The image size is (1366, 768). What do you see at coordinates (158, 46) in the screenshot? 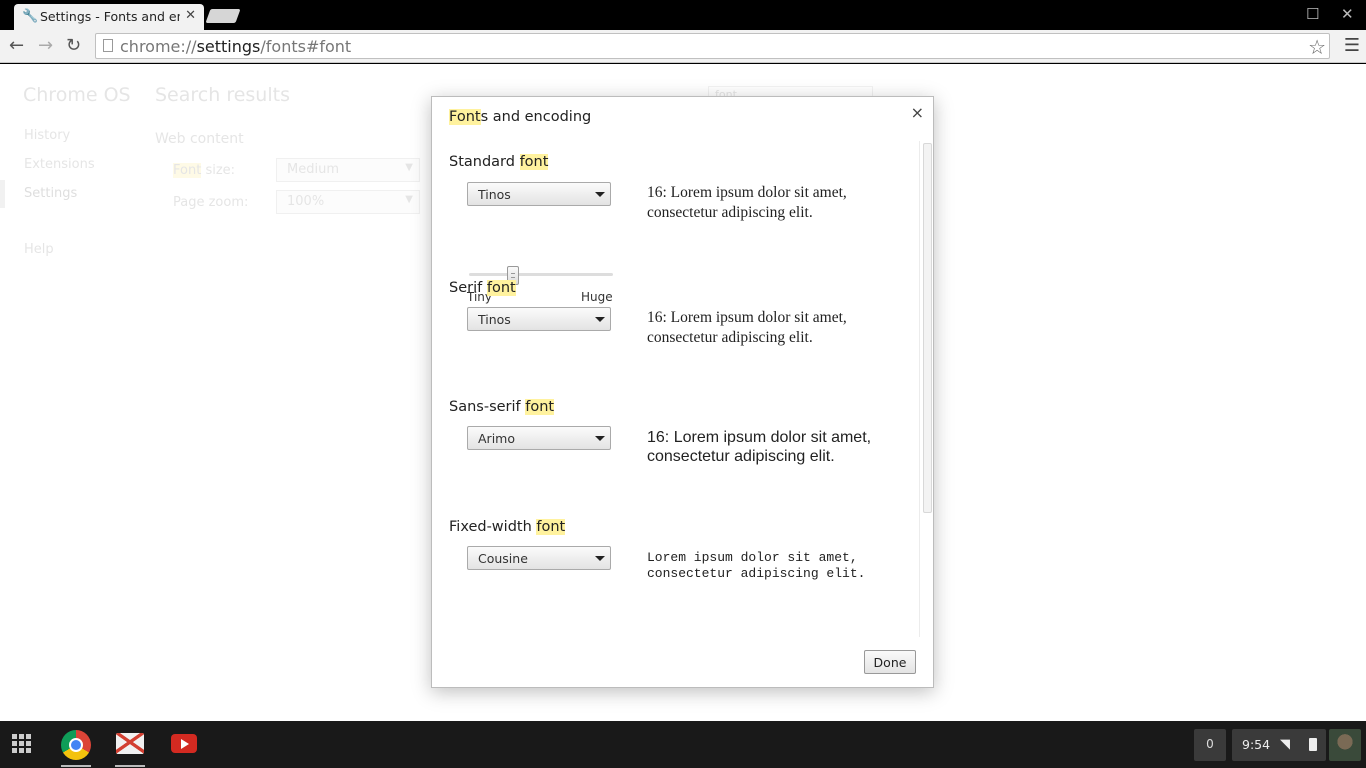
I see `url-scheme: chrome://` at bounding box center [158, 46].